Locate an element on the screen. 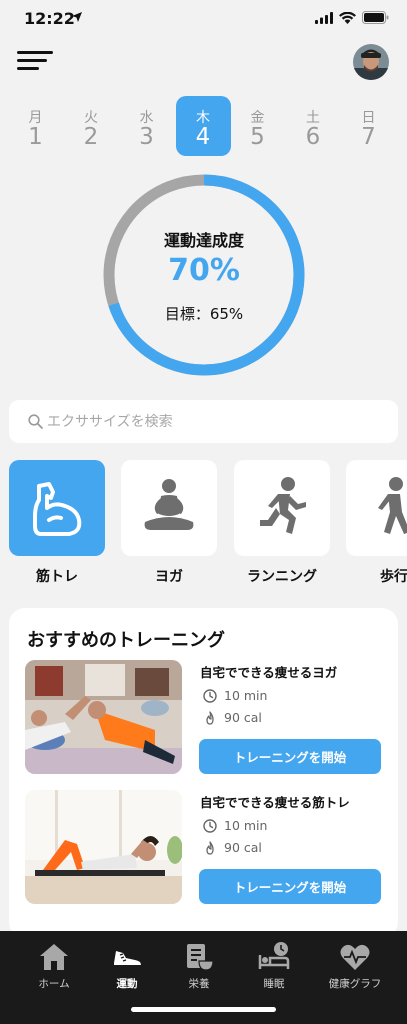 The height and width of the screenshot is (1024, 407). status-bar: 12:22 is located at coordinates (203, 20).